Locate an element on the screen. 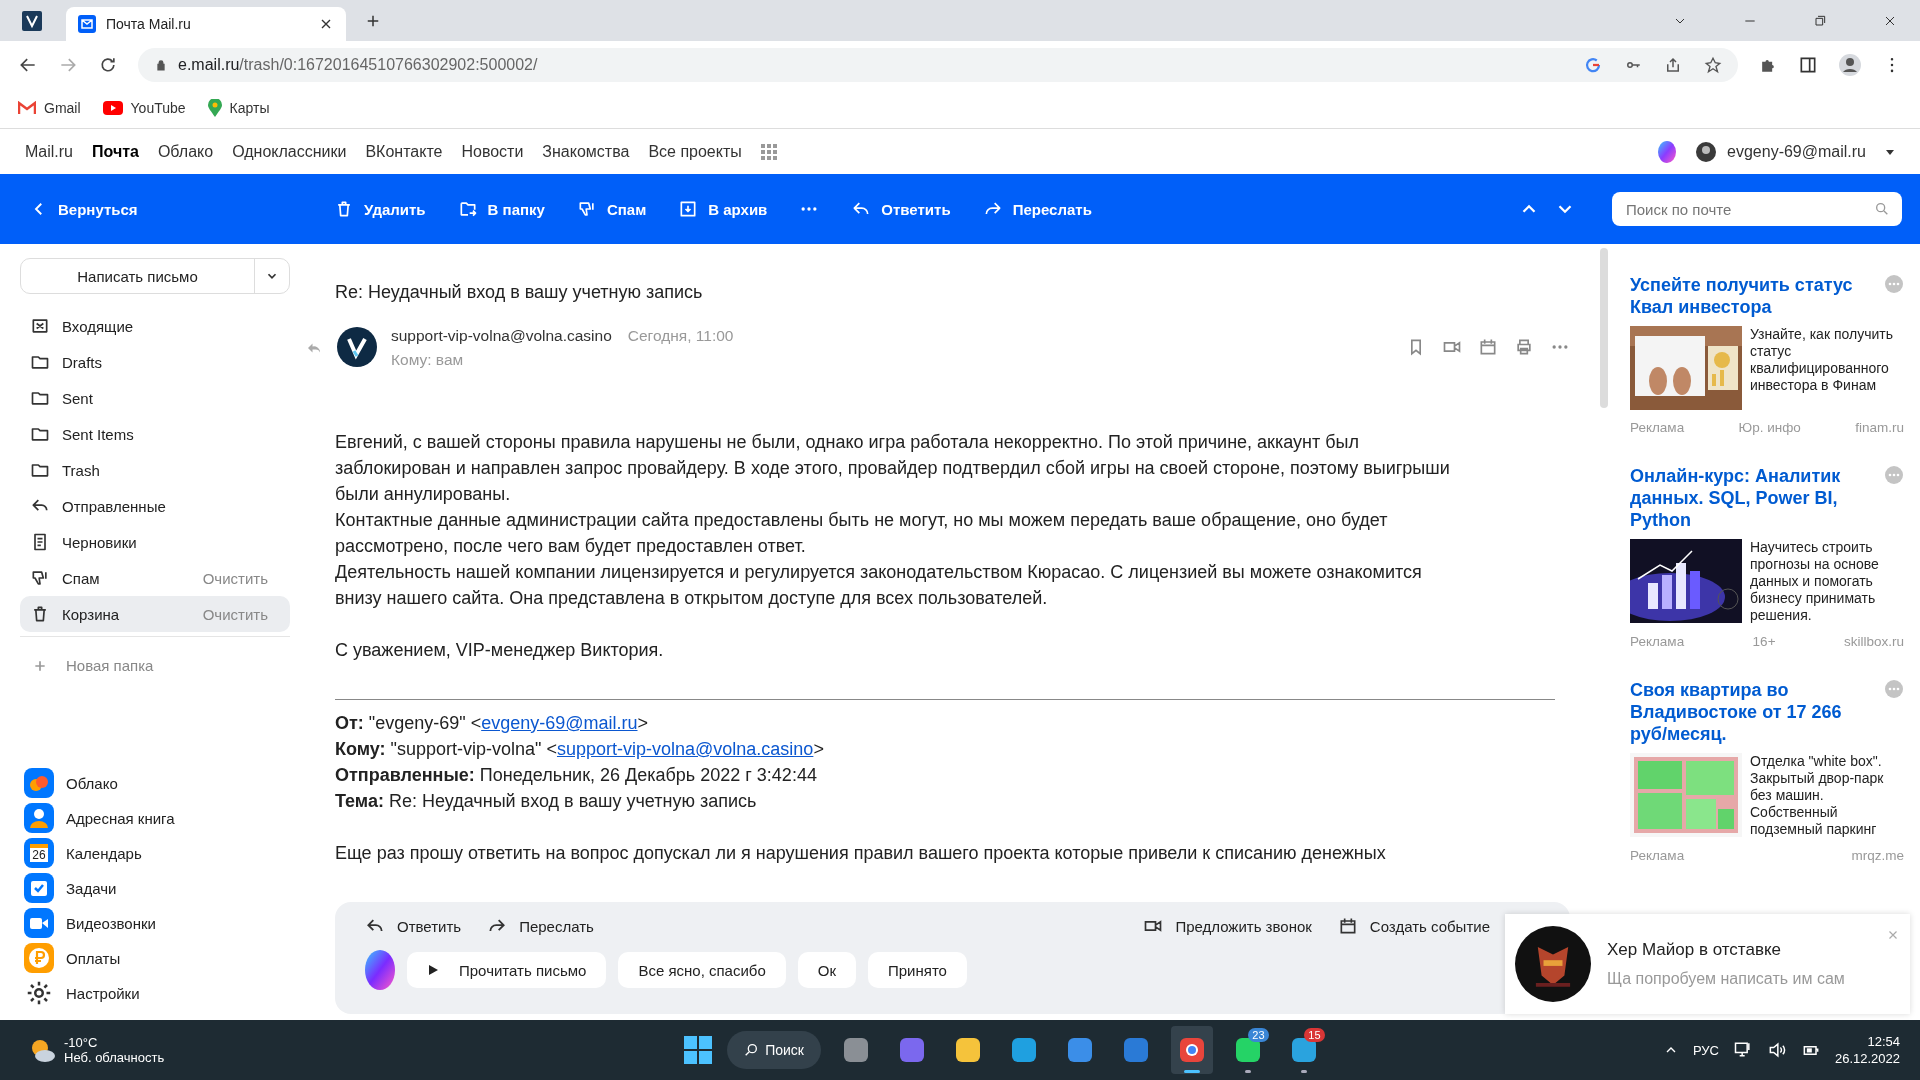  browser-tab: Почта Mail.ru is located at coordinates (206, 24).